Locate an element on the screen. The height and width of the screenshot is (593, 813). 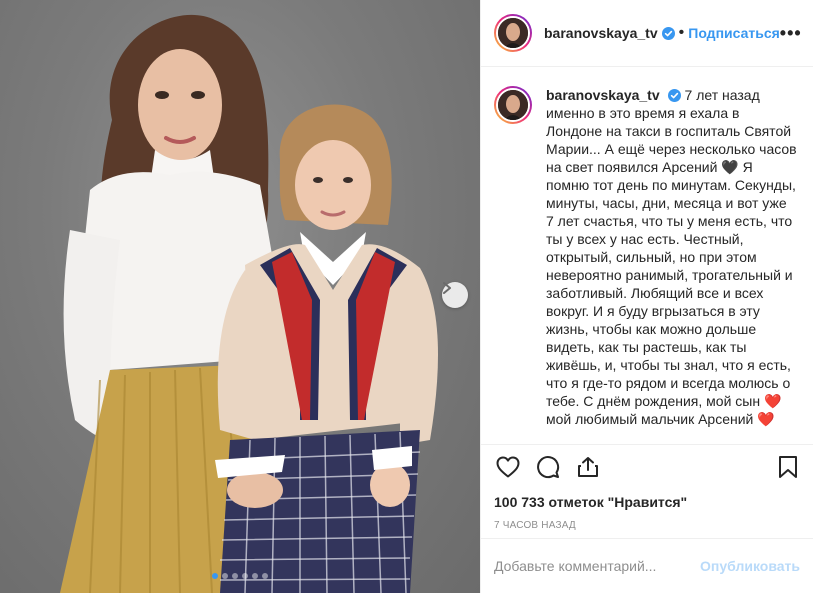
post-header: baranovskaya_tv • Подписаться ••• is located at coordinates (647, 33).